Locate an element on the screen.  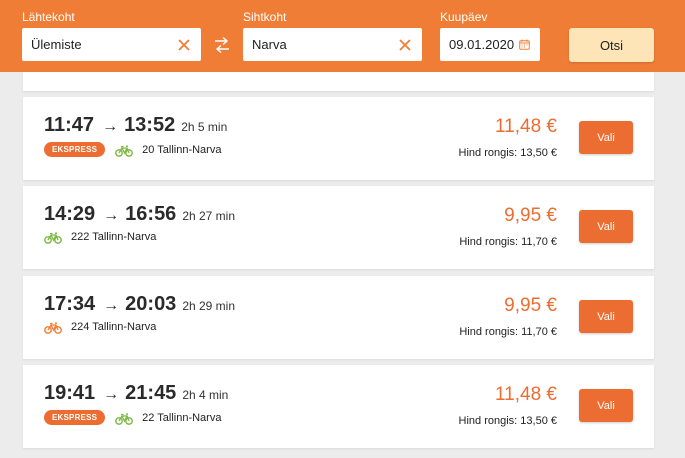
trip-meta: 222 Tallinn-Narva is located at coordinates (100, 237).